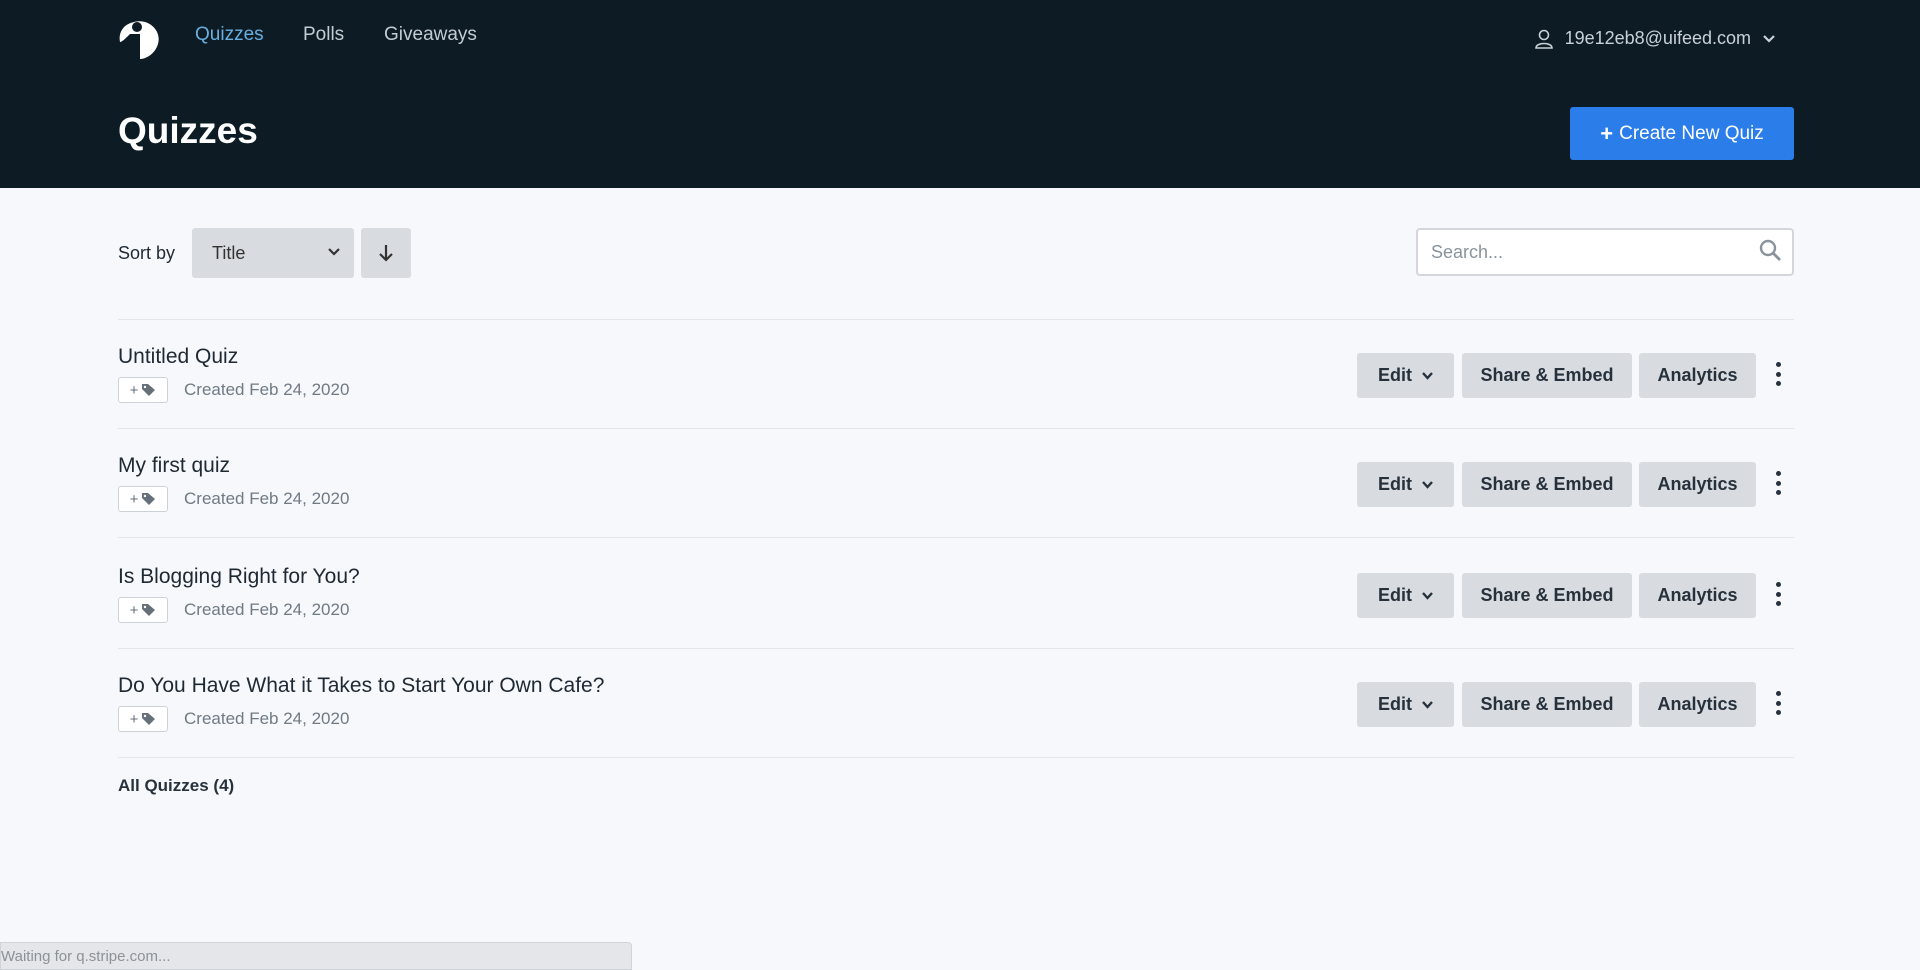 This screenshot has height=970, width=1920. I want to click on uifeed-logo-icon, so click(139, 37).